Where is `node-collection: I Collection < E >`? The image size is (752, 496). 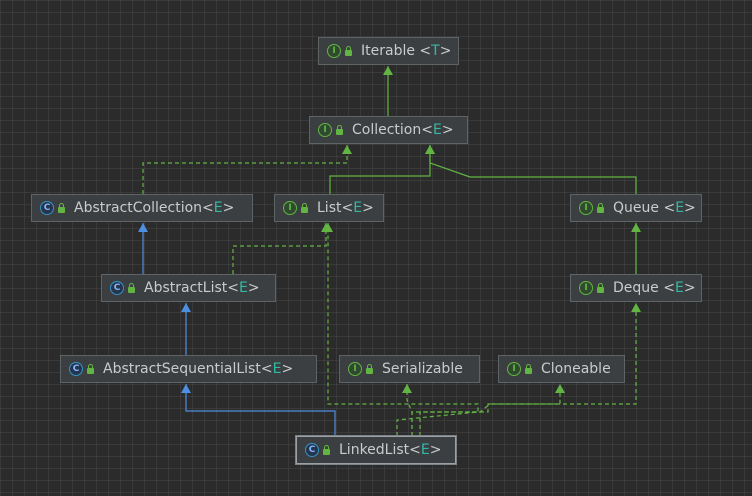
node-collection: I Collection < E > is located at coordinates (388, 130).